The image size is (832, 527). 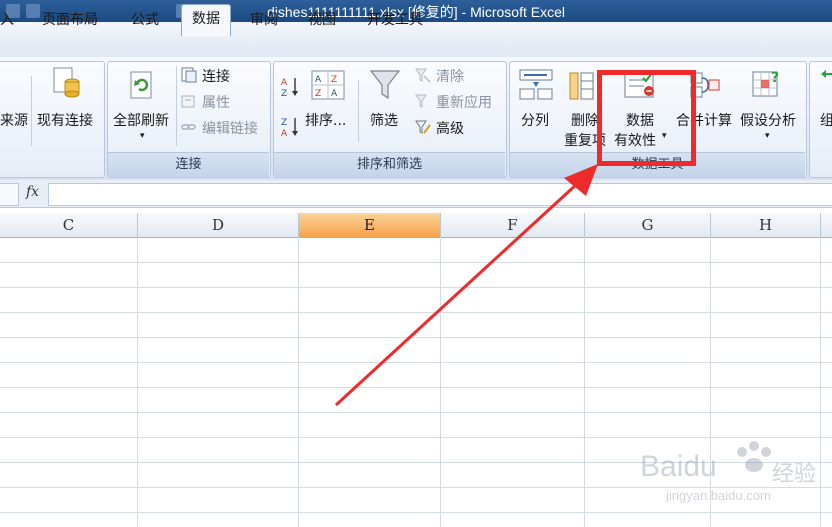 What do you see at coordinates (735, 476) in the screenshot?
I see `watermark: Baidu 经验 jingyan.baidu.com` at bounding box center [735, 476].